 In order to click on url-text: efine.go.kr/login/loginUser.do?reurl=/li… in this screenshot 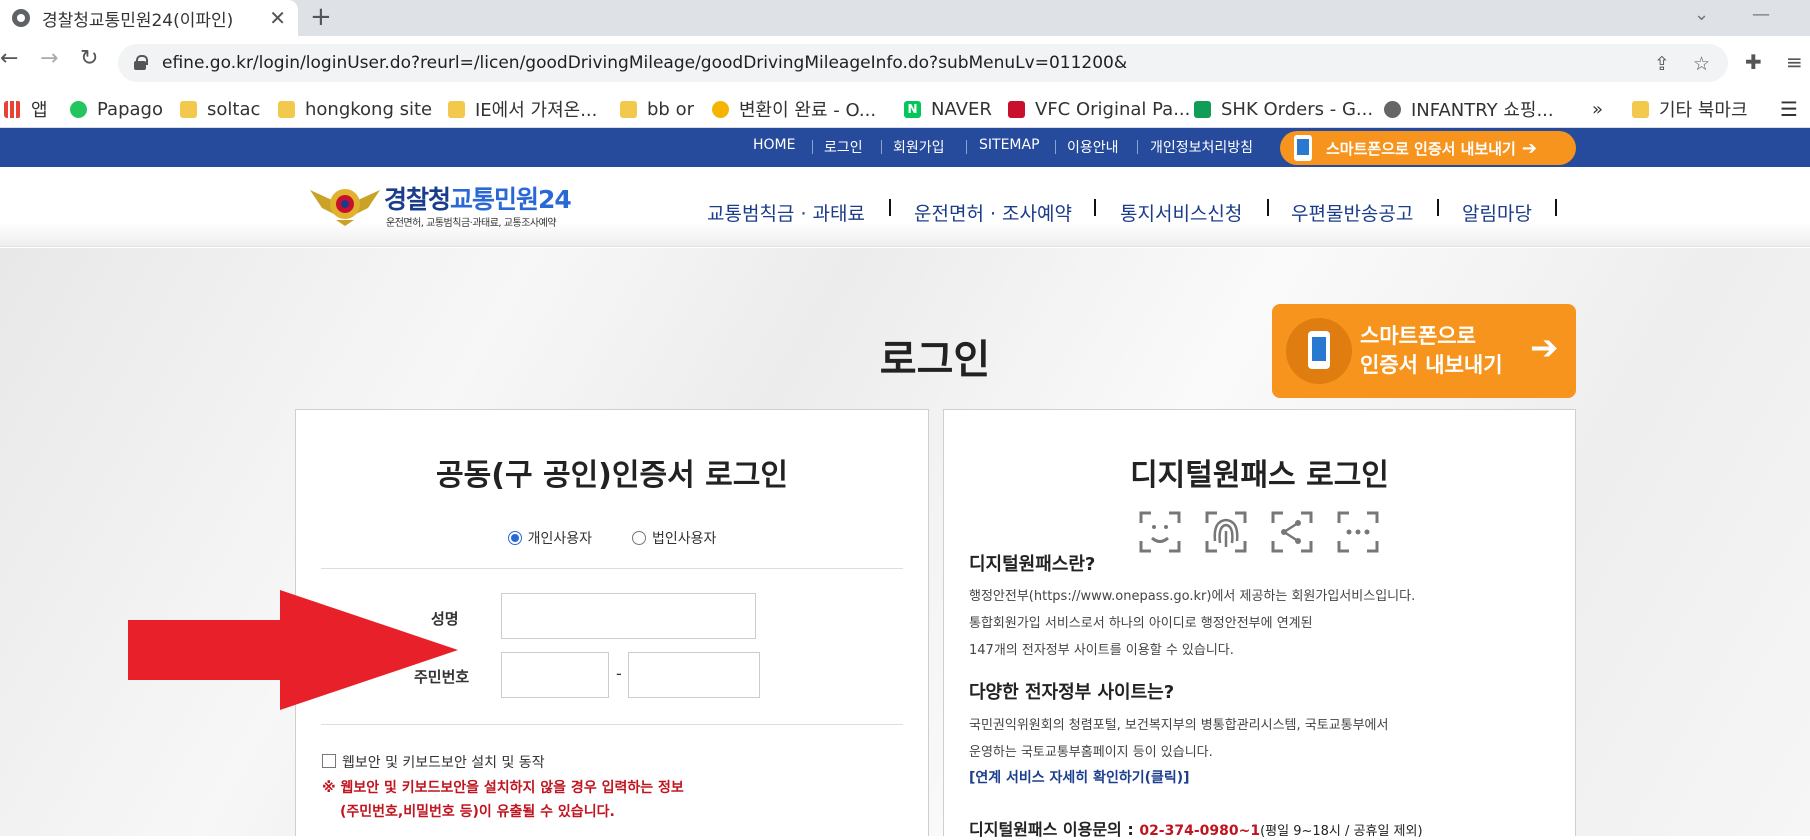, I will do `click(645, 63)`.